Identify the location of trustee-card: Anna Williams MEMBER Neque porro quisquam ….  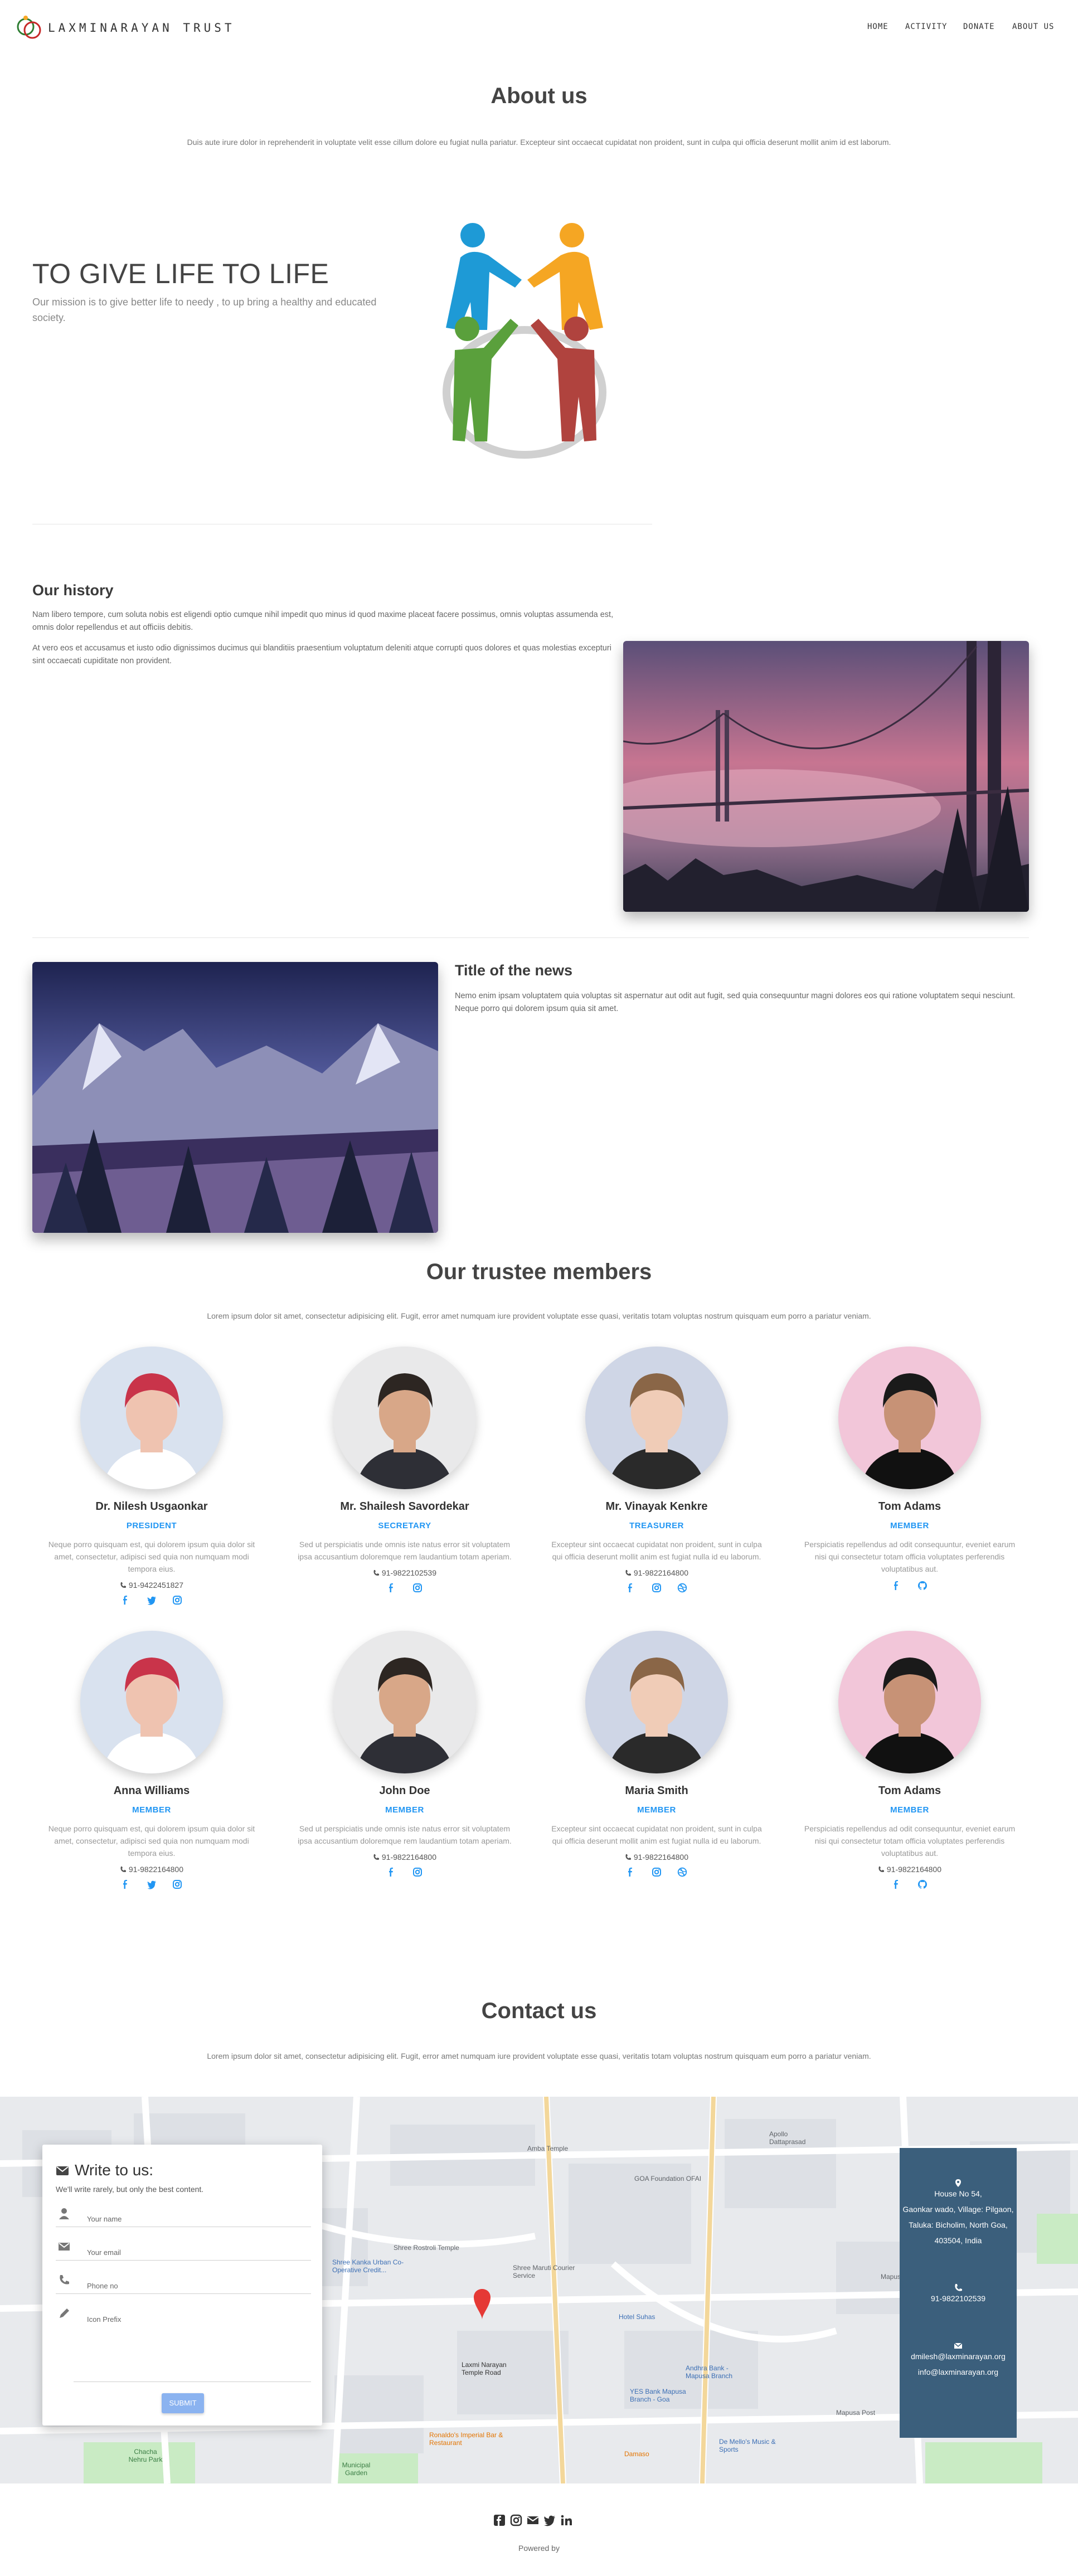
(151, 1760).